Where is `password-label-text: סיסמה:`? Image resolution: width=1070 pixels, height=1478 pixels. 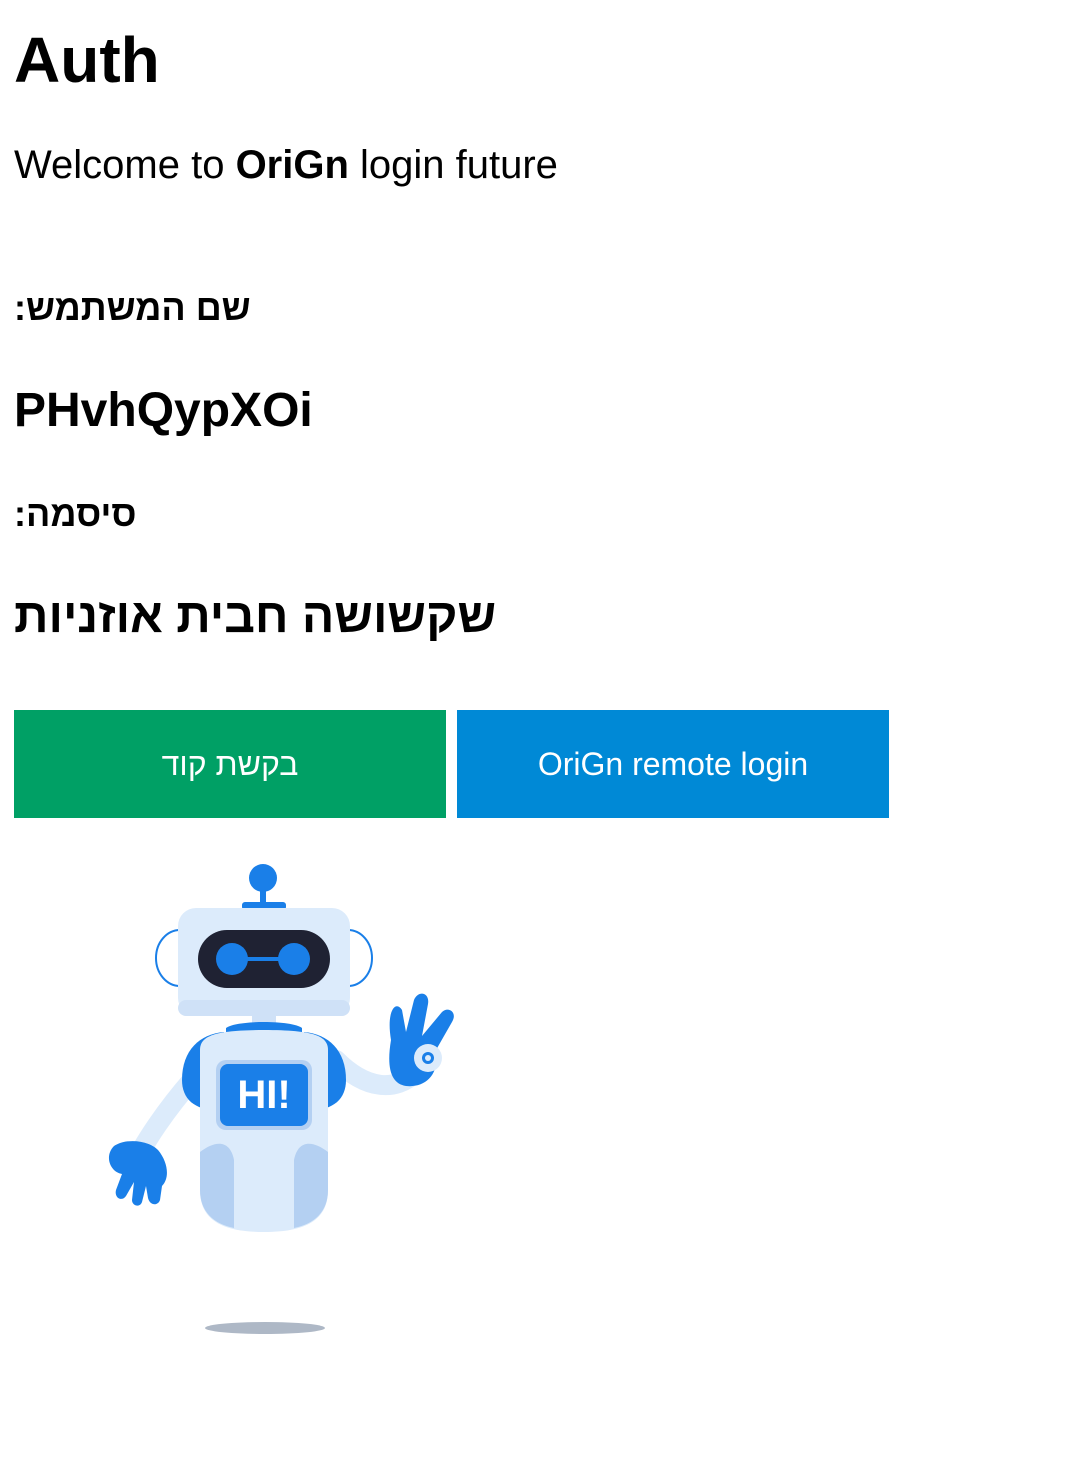
password-label-text: סיסמה: is located at coordinates (75, 513).